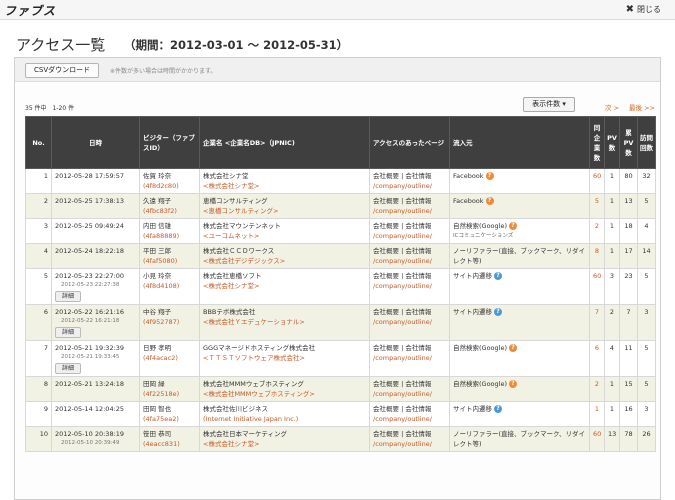  What do you see at coordinates (38, 206) in the screenshot?
I see `row-no: 2` at bounding box center [38, 206].